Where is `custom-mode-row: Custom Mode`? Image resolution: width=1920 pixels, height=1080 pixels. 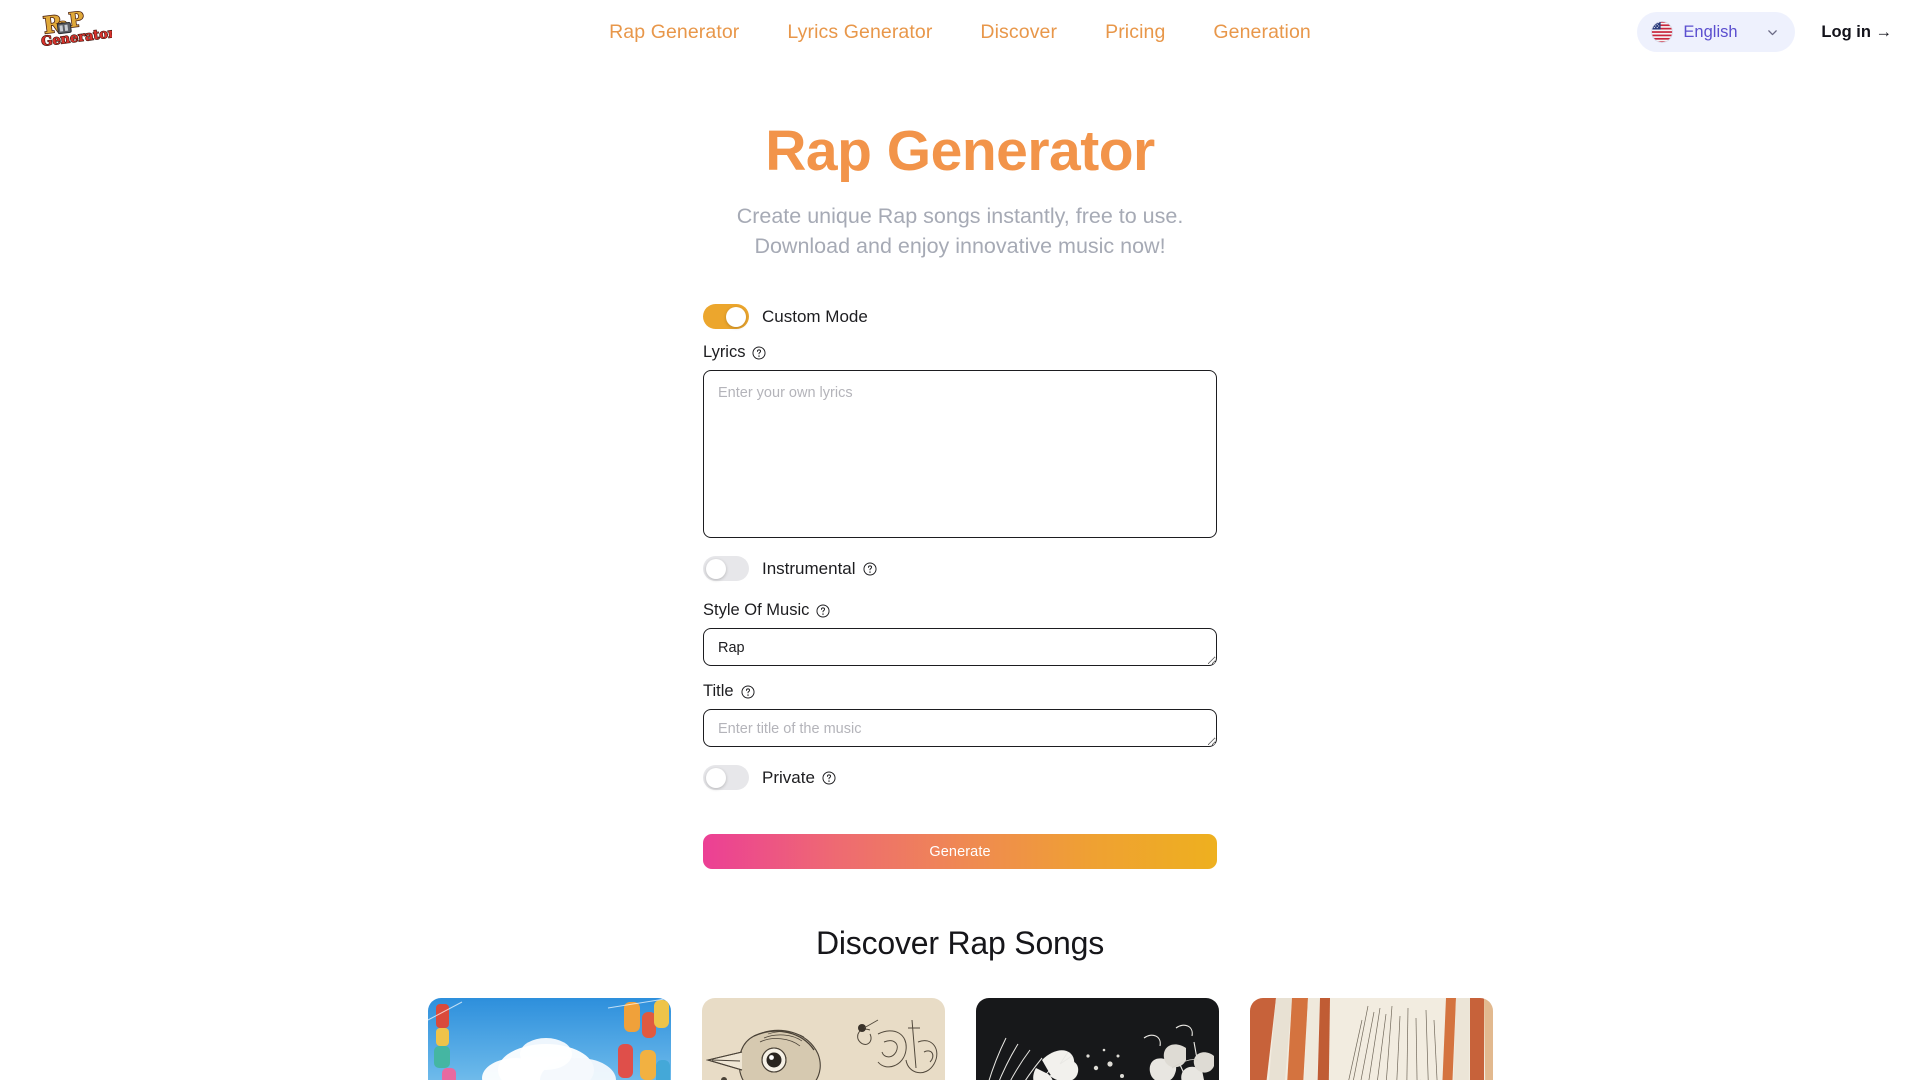
custom-mode-row: Custom Mode is located at coordinates (960, 317).